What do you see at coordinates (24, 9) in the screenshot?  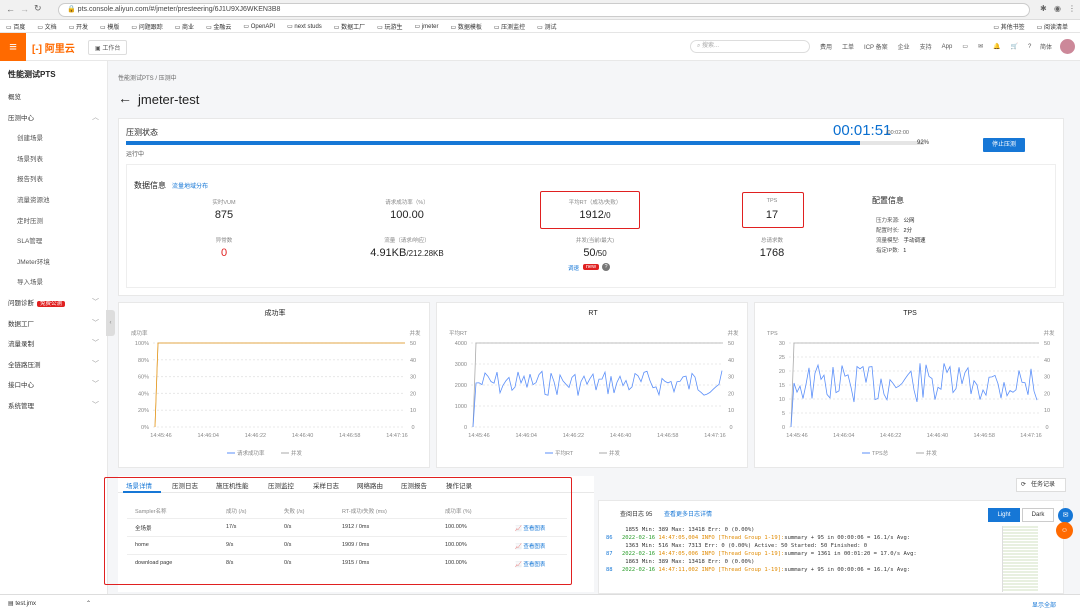 I see `forward-icon: →` at bounding box center [24, 9].